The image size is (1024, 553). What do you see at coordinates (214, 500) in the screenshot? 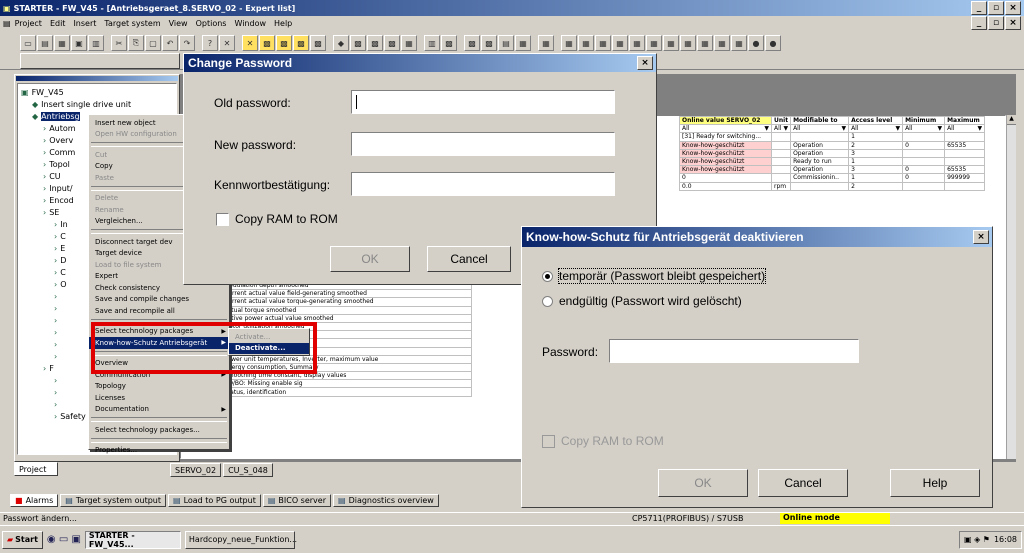
I see `output-tab-load-to-pg-output: ▤ Load to PG output` at bounding box center [214, 500].